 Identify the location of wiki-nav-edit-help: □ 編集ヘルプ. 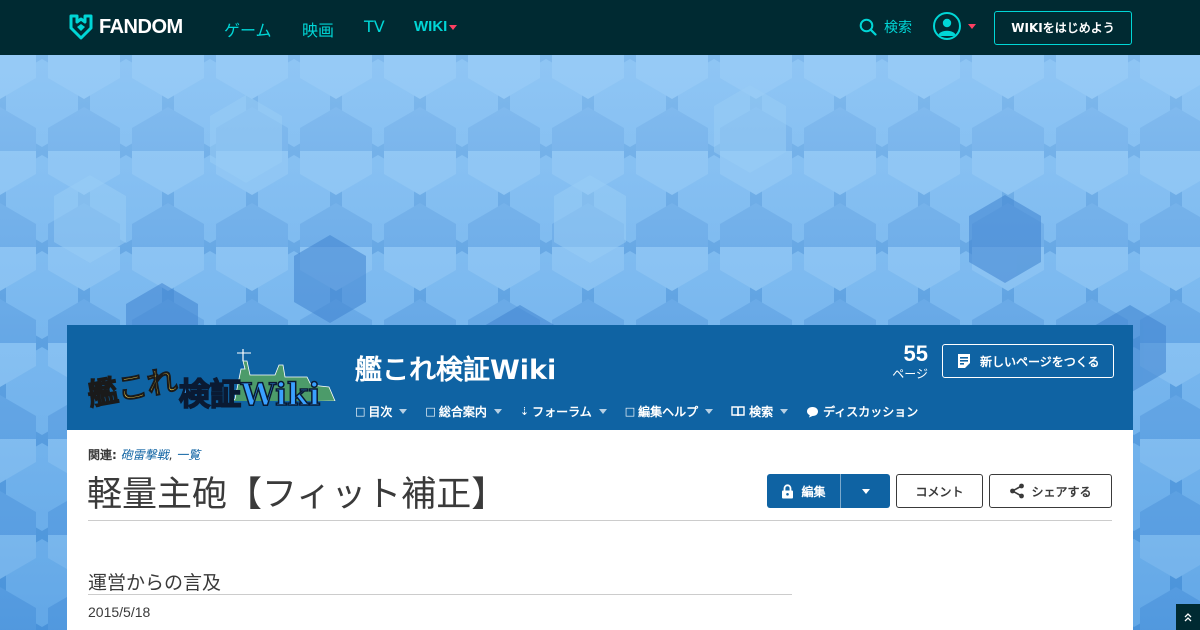
(669, 411).